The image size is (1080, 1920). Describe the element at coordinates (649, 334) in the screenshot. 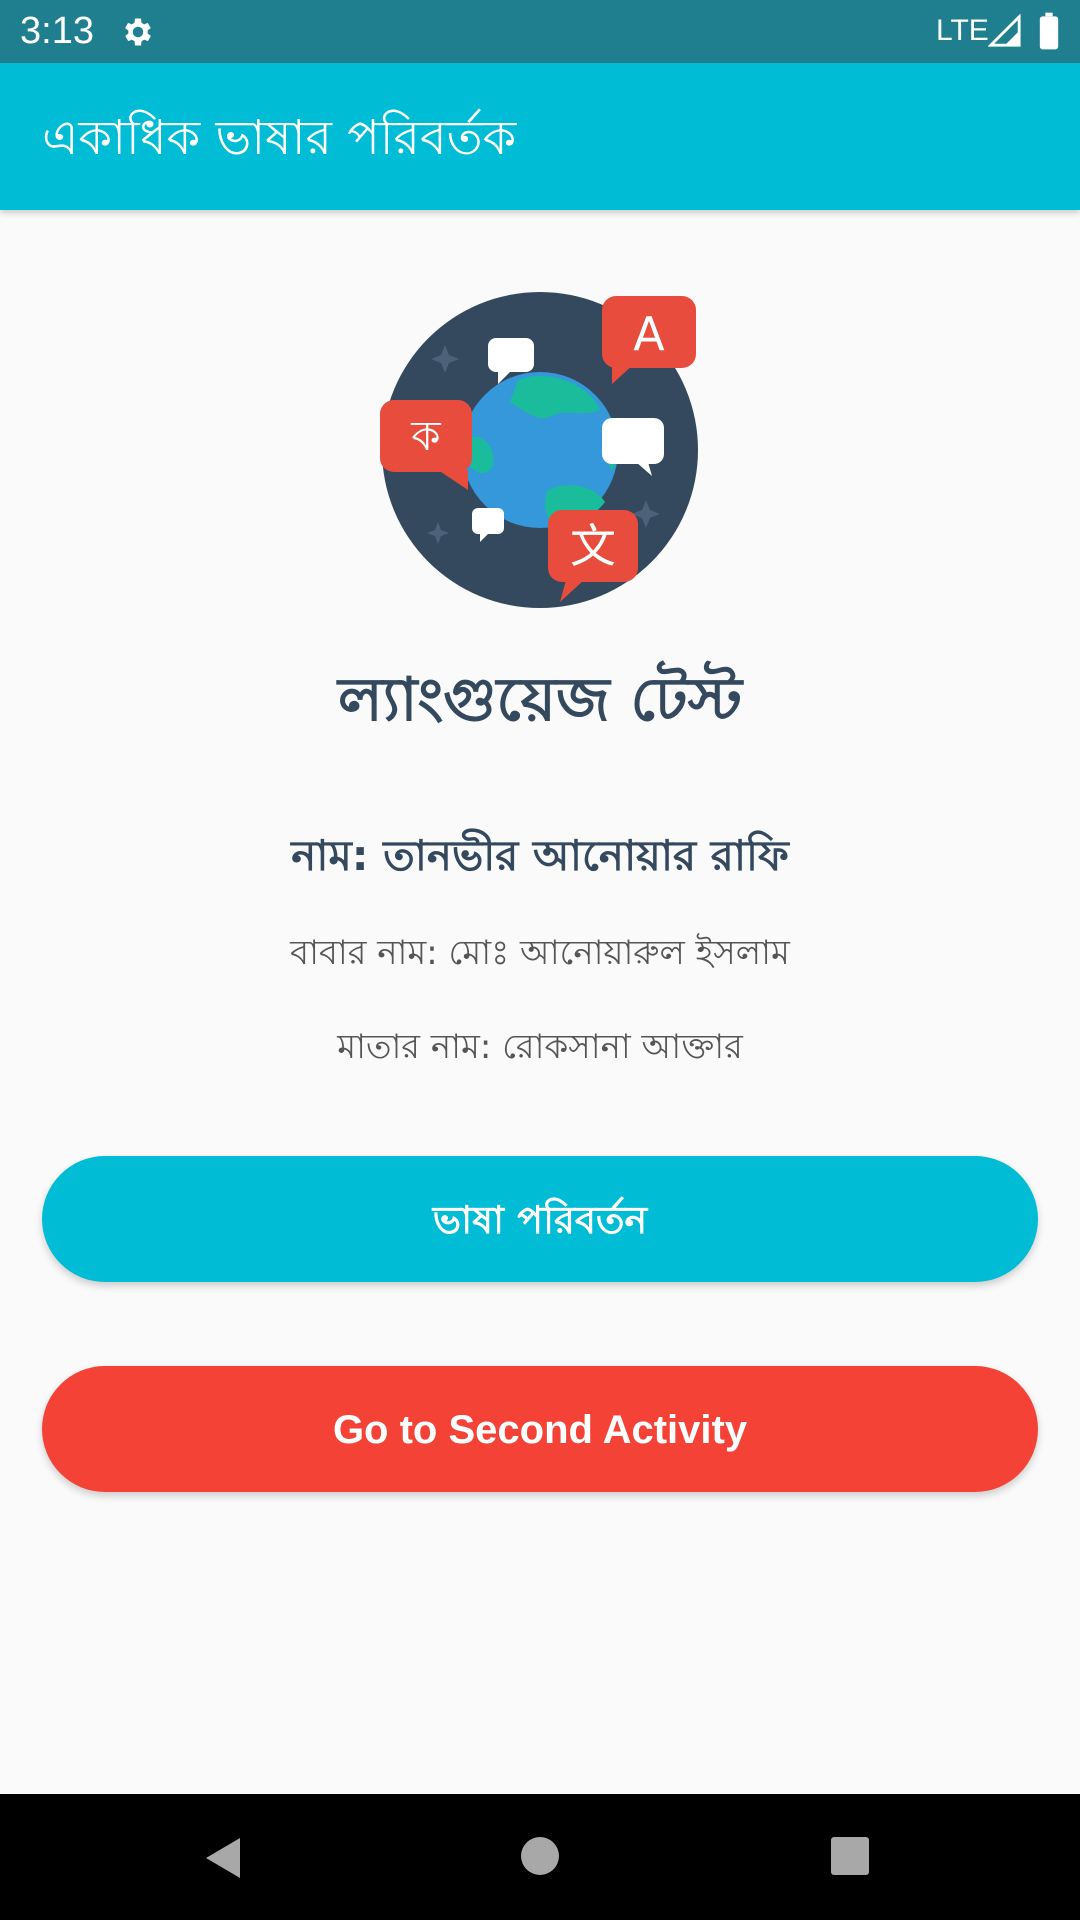

I see `logo-glyph-latin: A` at that location.